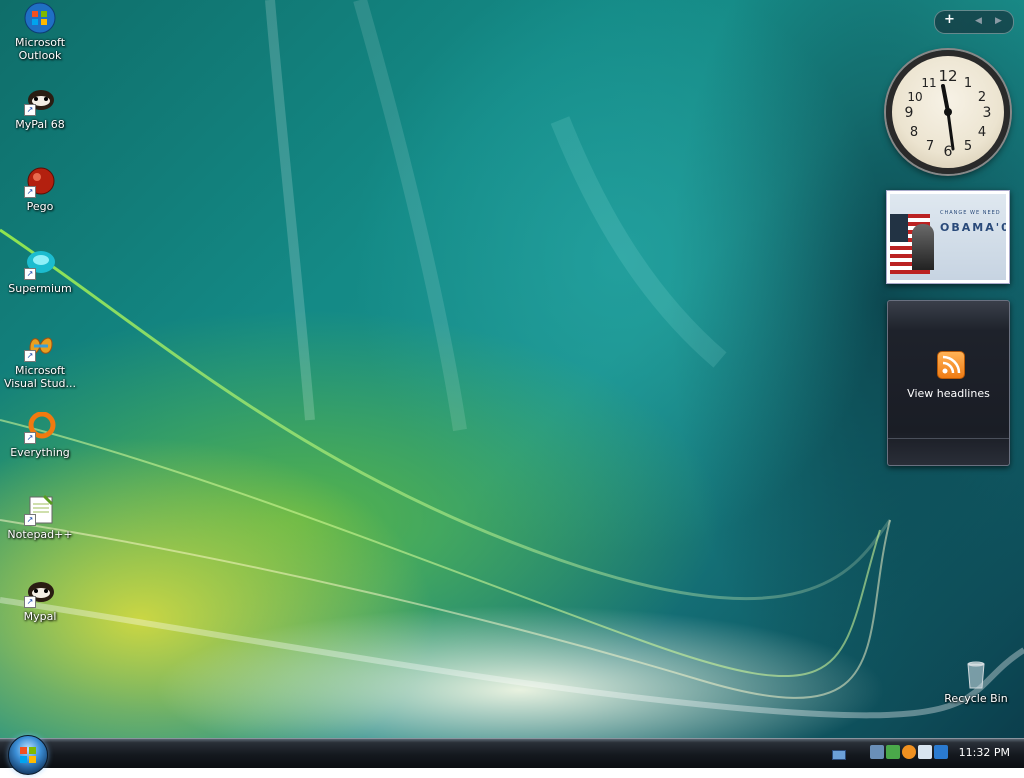 The width and height of the screenshot is (1024, 778). What do you see at coordinates (930, 146) in the screenshot?
I see `clock-number: 7` at bounding box center [930, 146].